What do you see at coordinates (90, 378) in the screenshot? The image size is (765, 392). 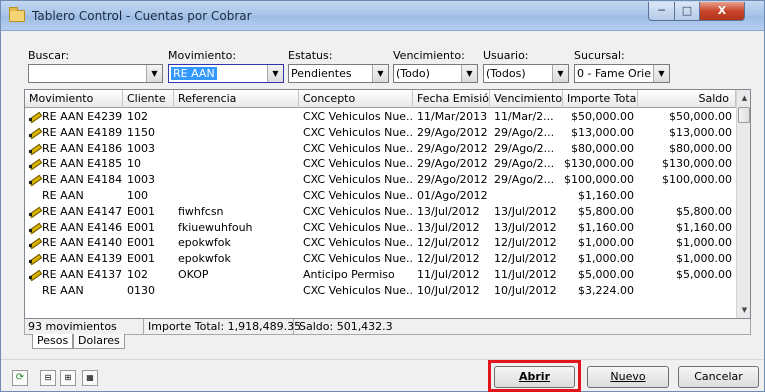 I see `columns-icon: ▦` at bounding box center [90, 378].